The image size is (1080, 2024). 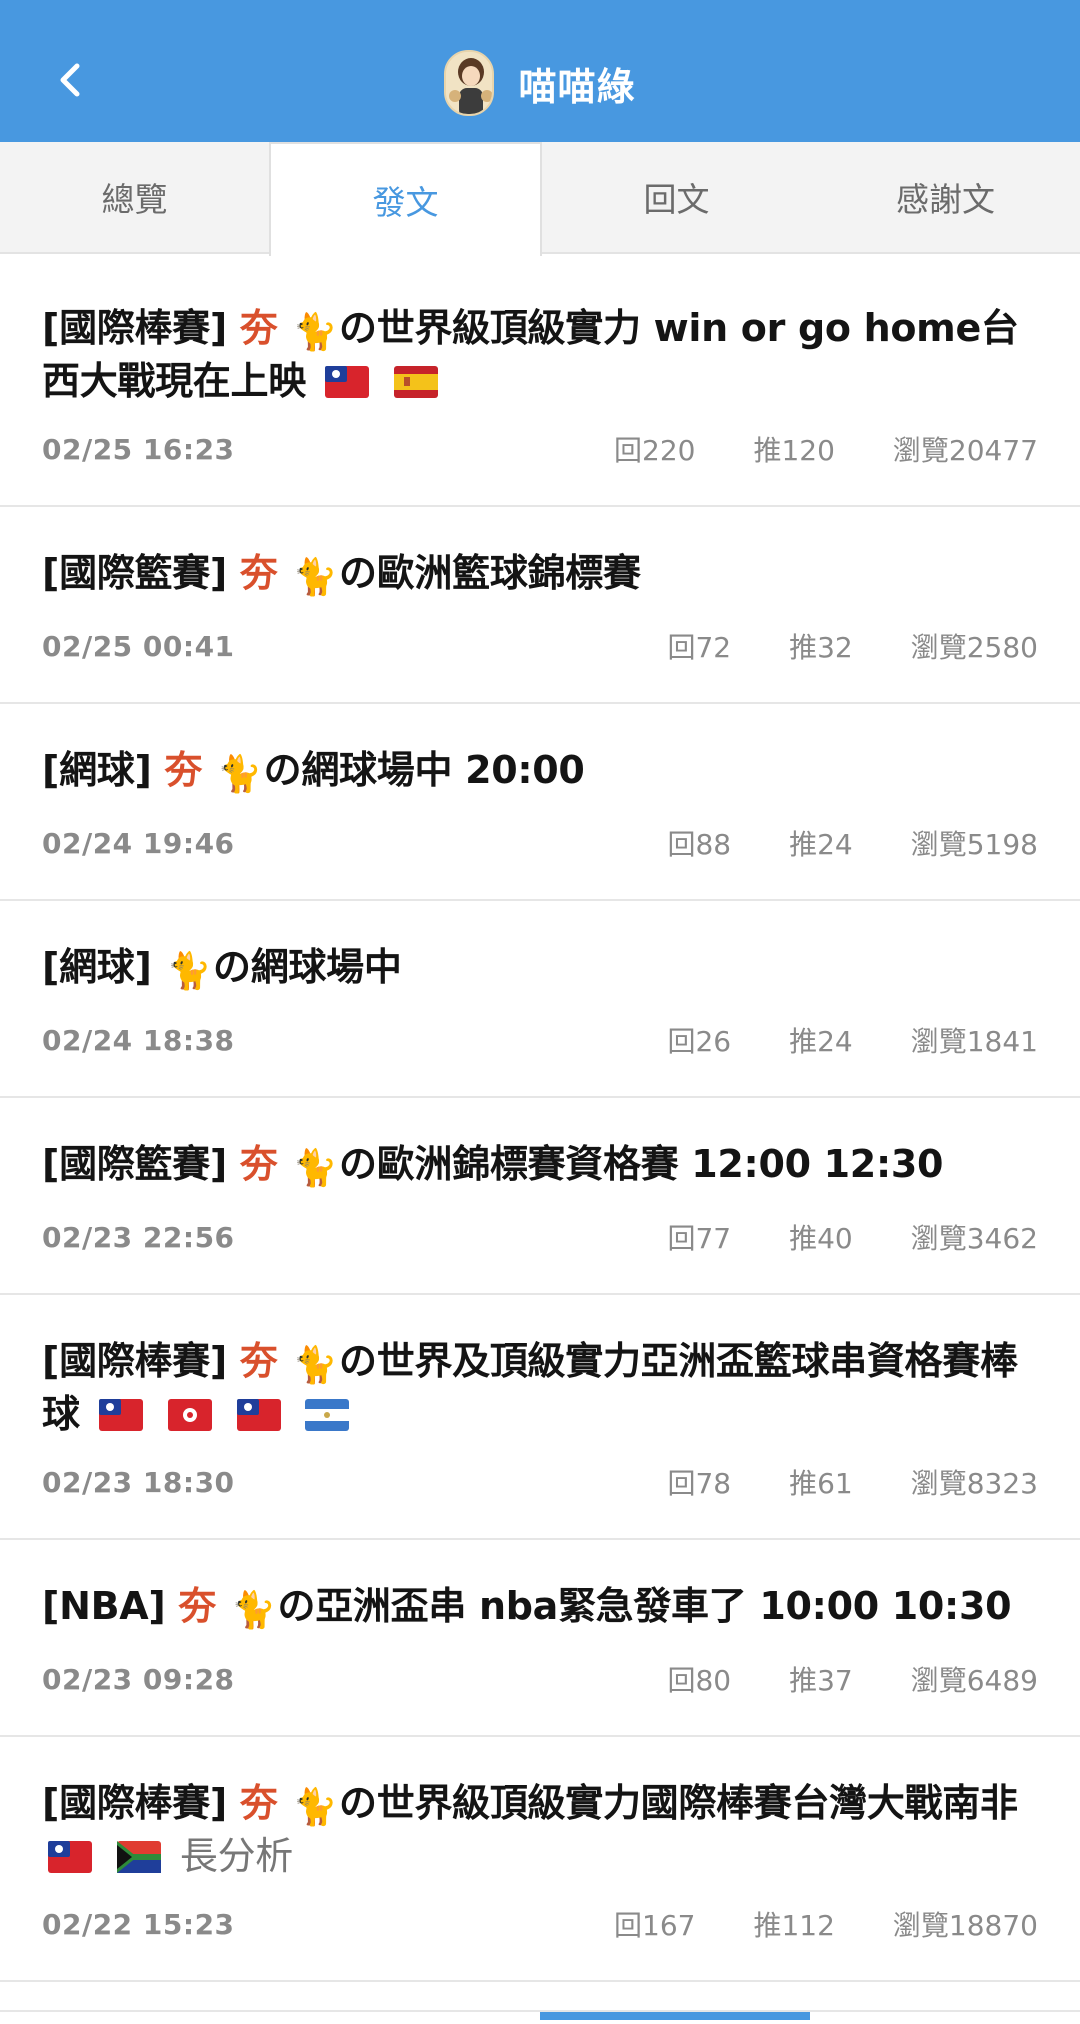 What do you see at coordinates (678, 1803) in the screenshot?
I see `post-title-text: の世界級頂級實力國際棒賽台灣大戰南非` at bounding box center [678, 1803].